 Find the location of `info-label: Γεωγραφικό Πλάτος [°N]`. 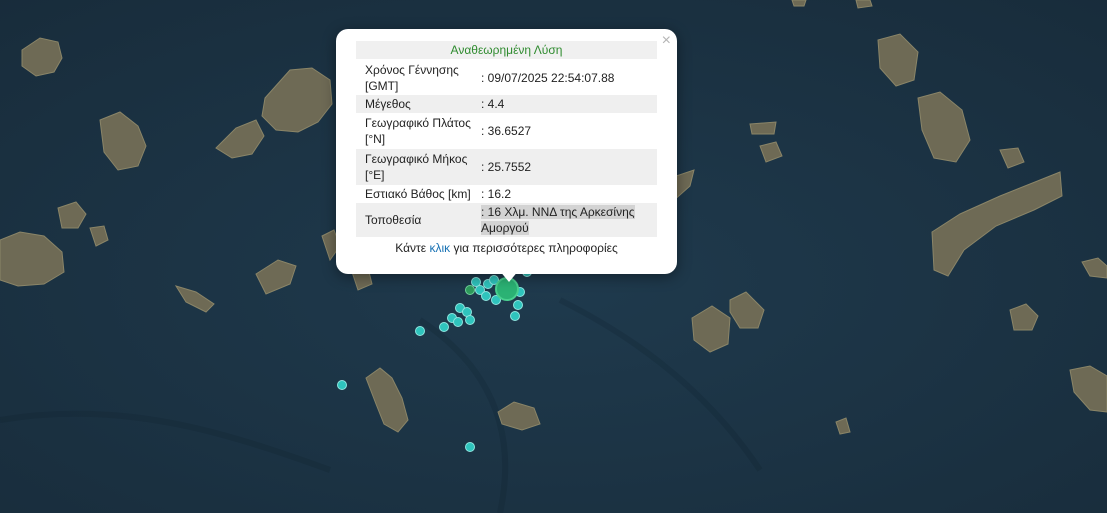

info-label: Γεωγραφικό Πλάτος [°N] is located at coordinates (418, 131).